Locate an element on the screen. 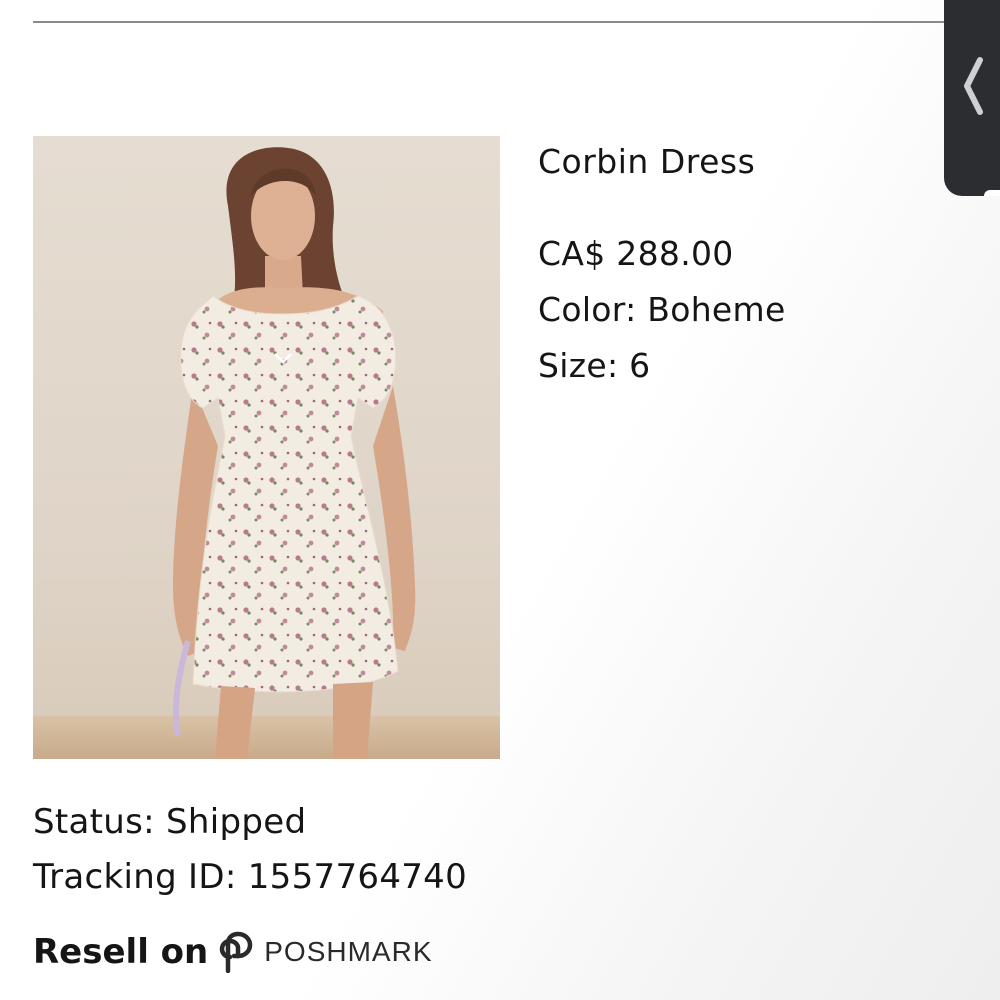  product-size: Size: 6 is located at coordinates (594, 365).